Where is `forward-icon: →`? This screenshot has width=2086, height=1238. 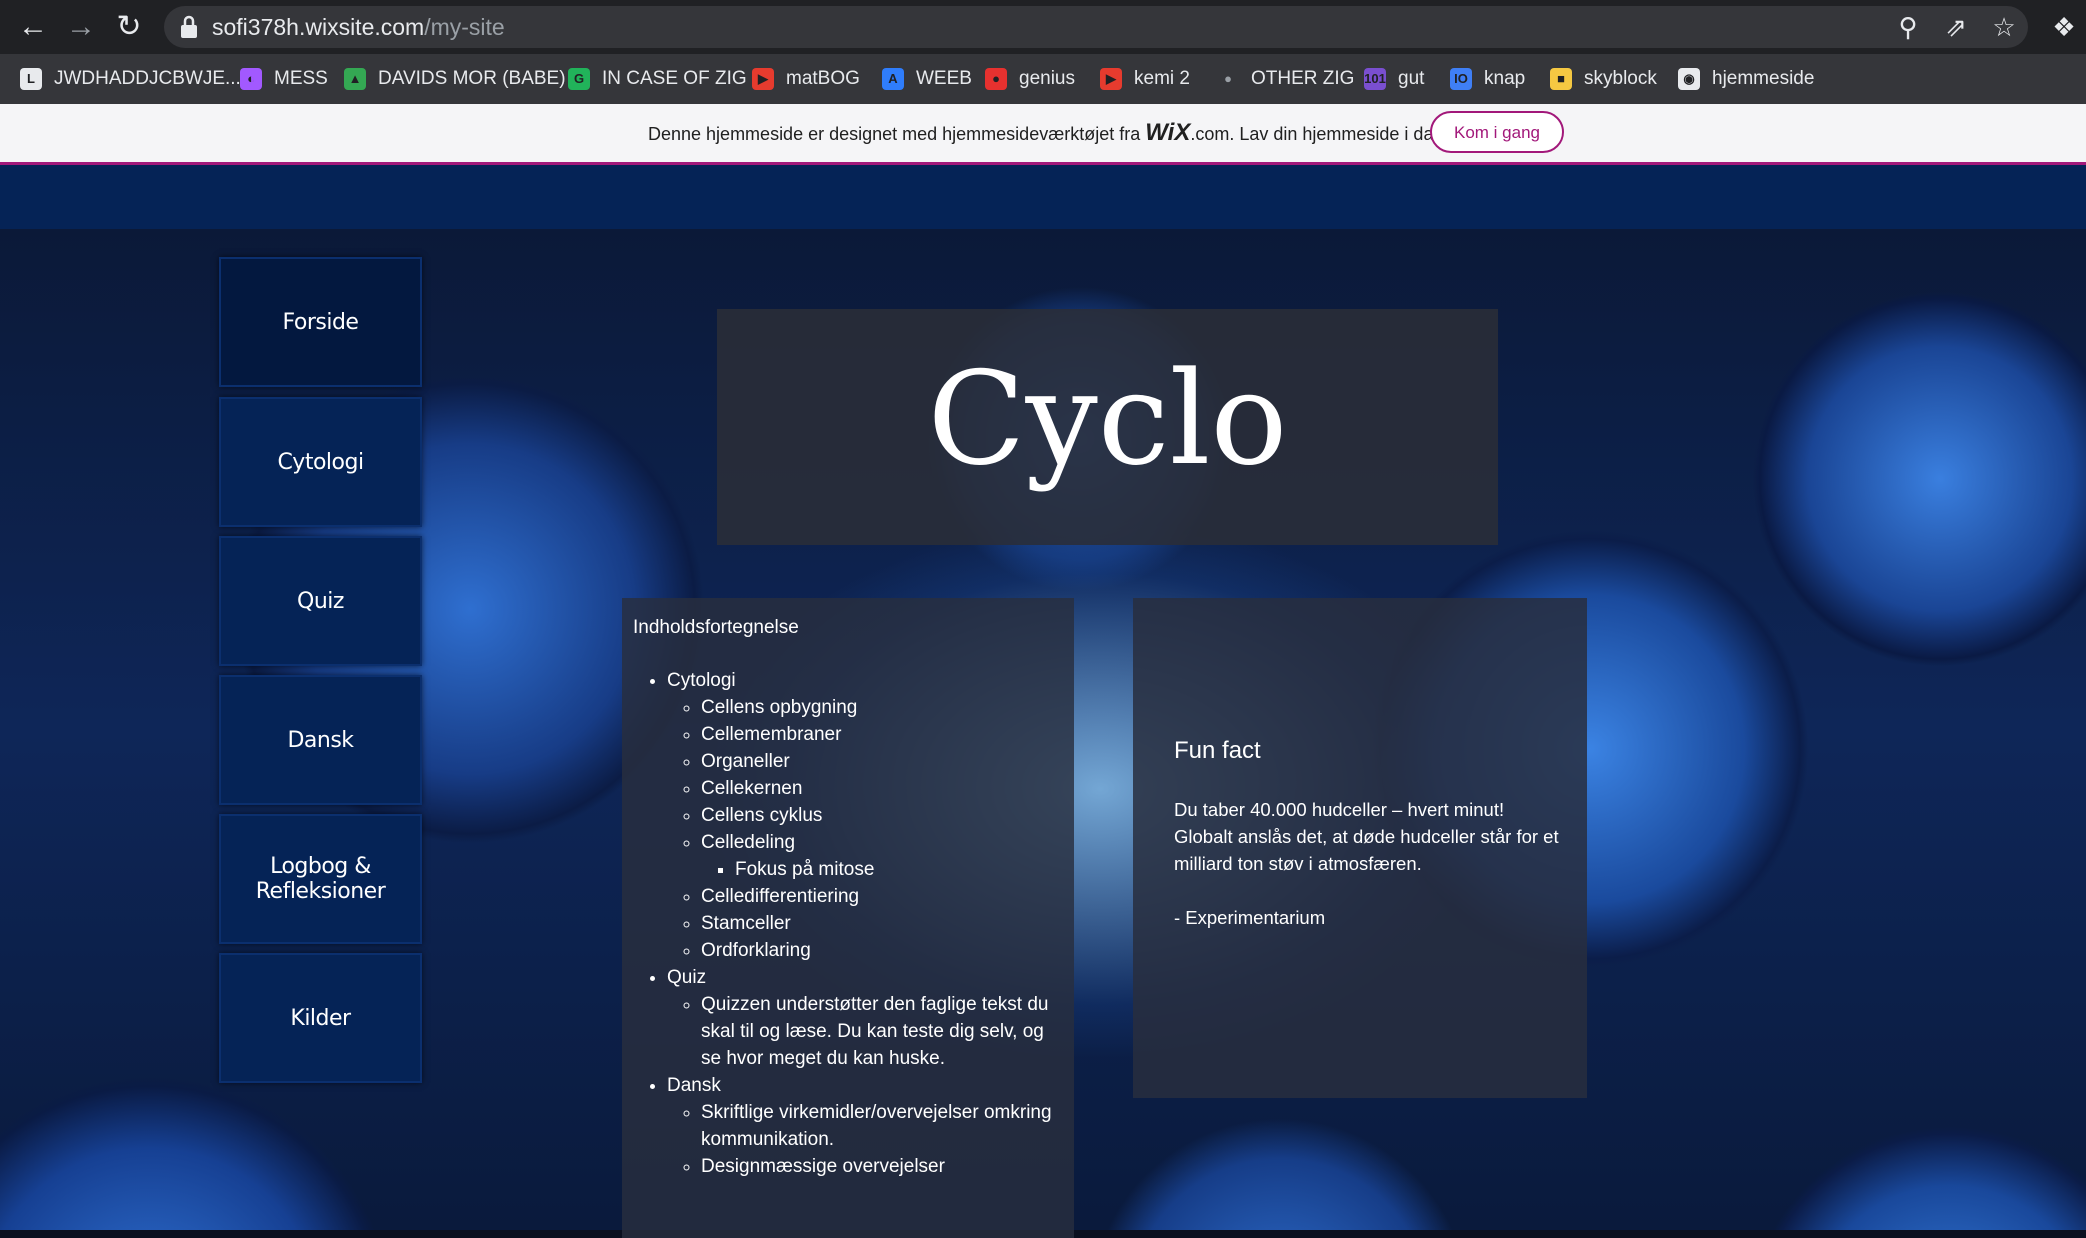 forward-icon: → is located at coordinates (81, 27).